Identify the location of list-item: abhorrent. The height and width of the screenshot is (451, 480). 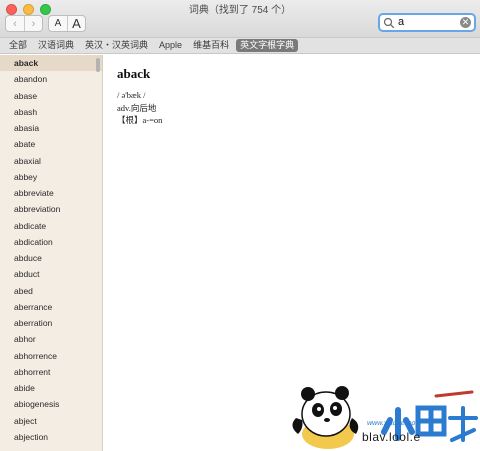
(51, 372).